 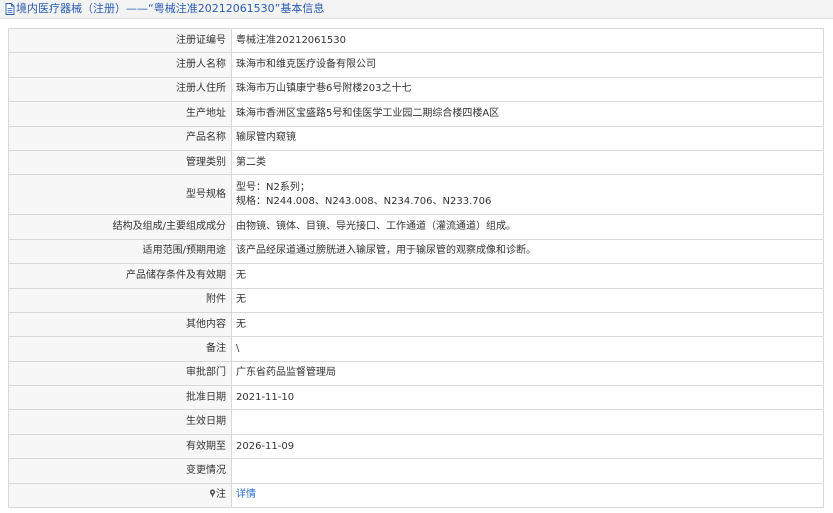 I want to click on table-row: 注册人住所 珠海市万山镇康宁巷6号附楼203之十七, so click(x=416, y=89).